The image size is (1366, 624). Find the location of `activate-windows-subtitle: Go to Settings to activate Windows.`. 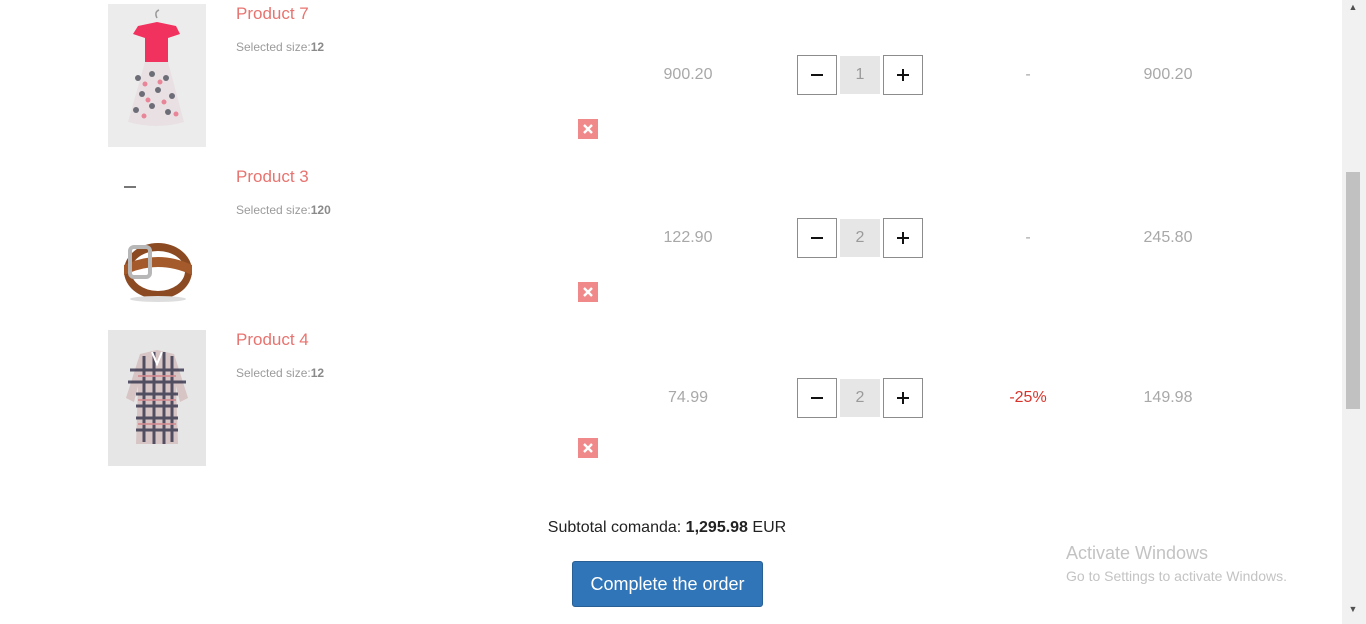

activate-windows-subtitle: Go to Settings to activate Windows. is located at coordinates (1176, 576).